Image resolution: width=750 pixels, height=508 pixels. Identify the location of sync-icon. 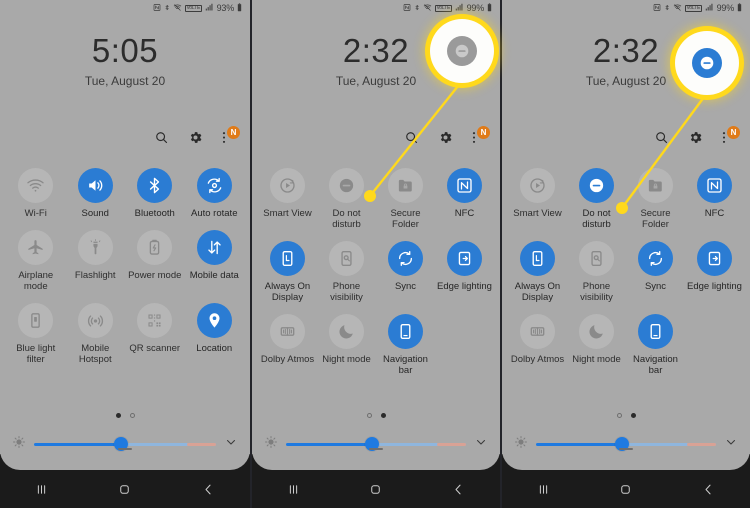
(405, 258).